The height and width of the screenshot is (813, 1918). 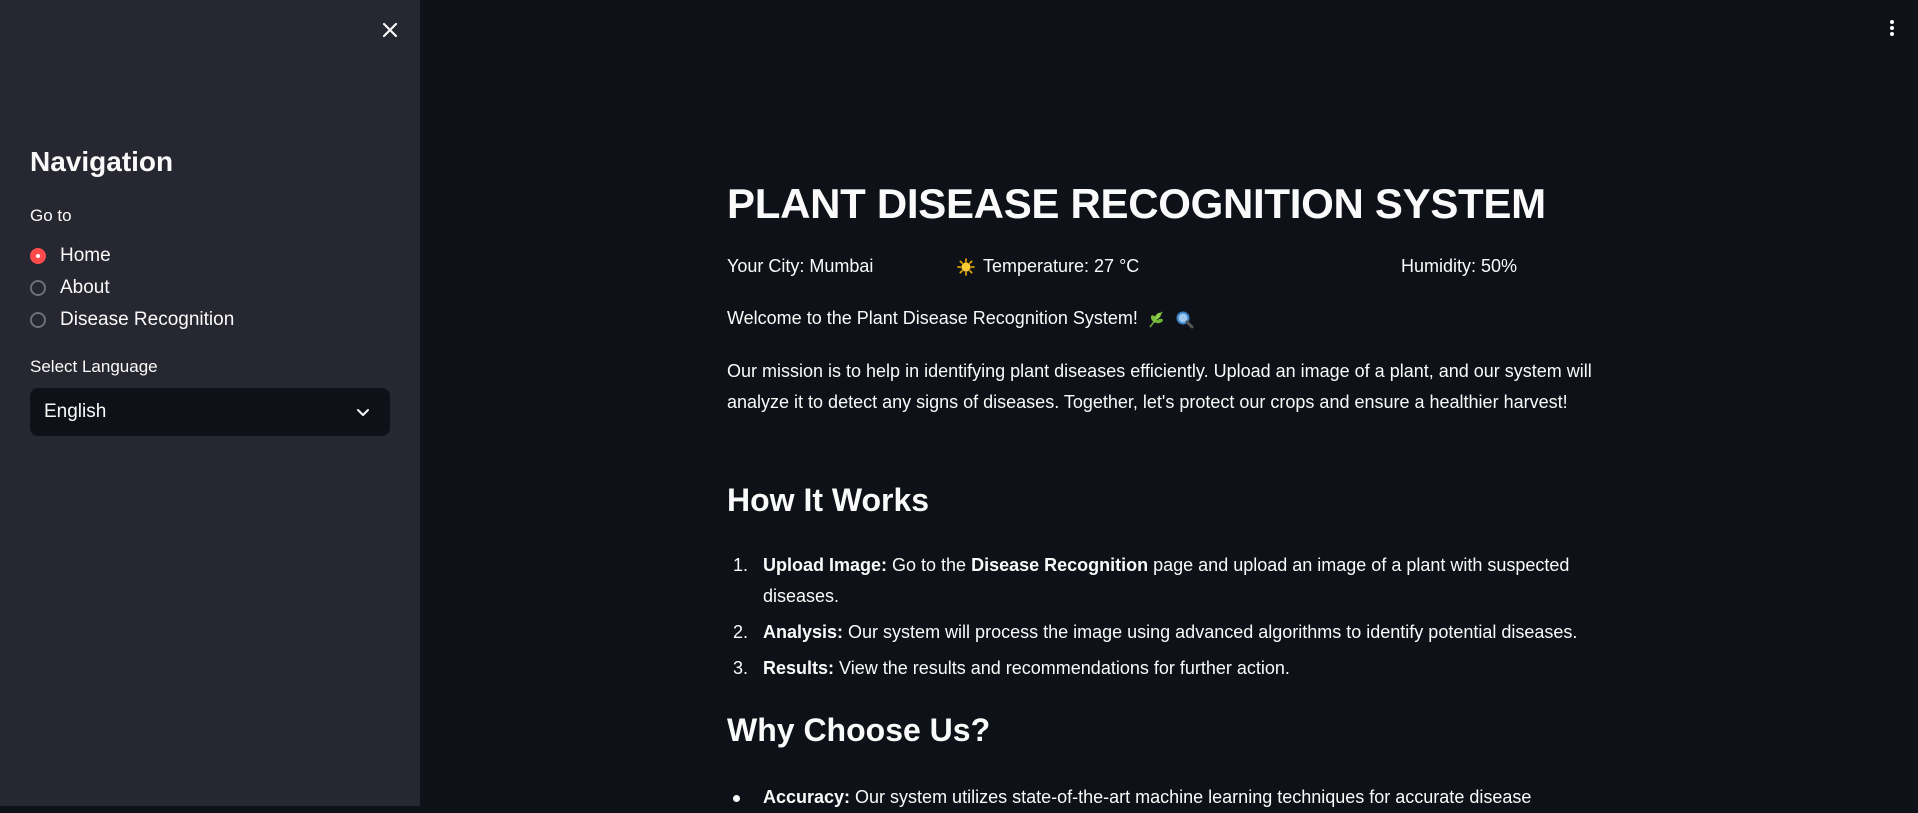 I want to click on nav-option-label: Home, so click(x=85, y=255).